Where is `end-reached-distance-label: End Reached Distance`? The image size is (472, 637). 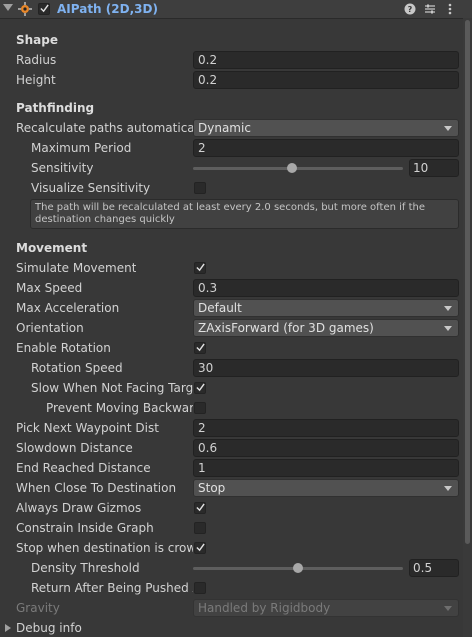 end-reached-distance-label: End Reached Distance is located at coordinates (83, 468).